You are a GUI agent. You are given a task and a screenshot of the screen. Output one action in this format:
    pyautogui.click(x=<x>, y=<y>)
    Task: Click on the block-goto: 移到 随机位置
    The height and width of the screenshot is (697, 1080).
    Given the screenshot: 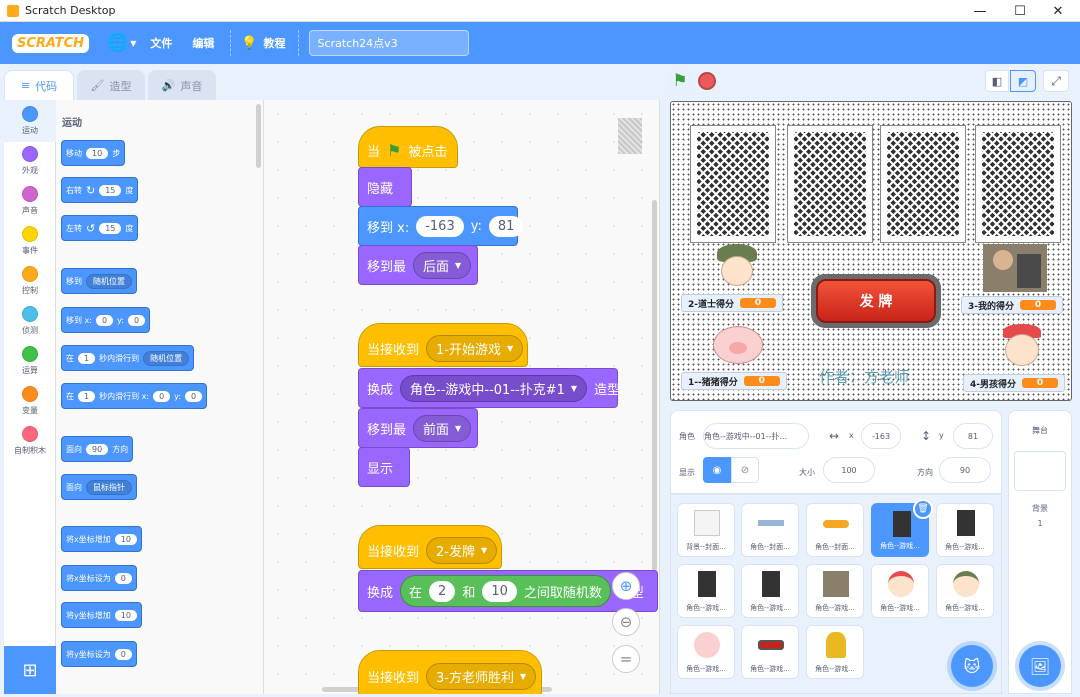 What is the action you would take?
    pyautogui.click(x=99, y=281)
    